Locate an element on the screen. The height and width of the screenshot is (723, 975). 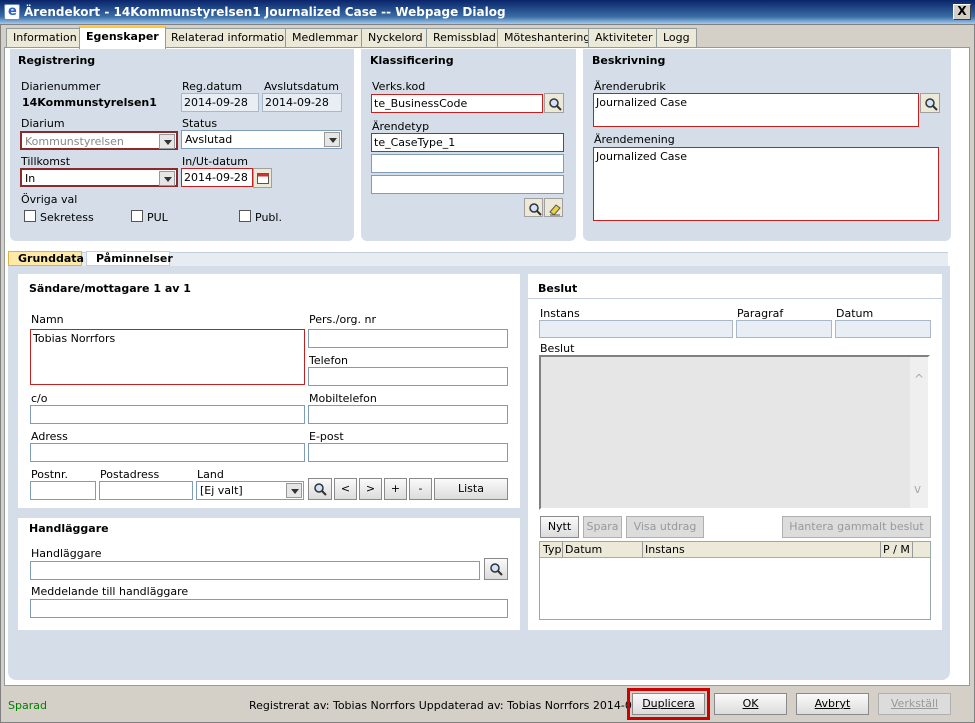
status-text: Sparad is located at coordinates (27, 705).